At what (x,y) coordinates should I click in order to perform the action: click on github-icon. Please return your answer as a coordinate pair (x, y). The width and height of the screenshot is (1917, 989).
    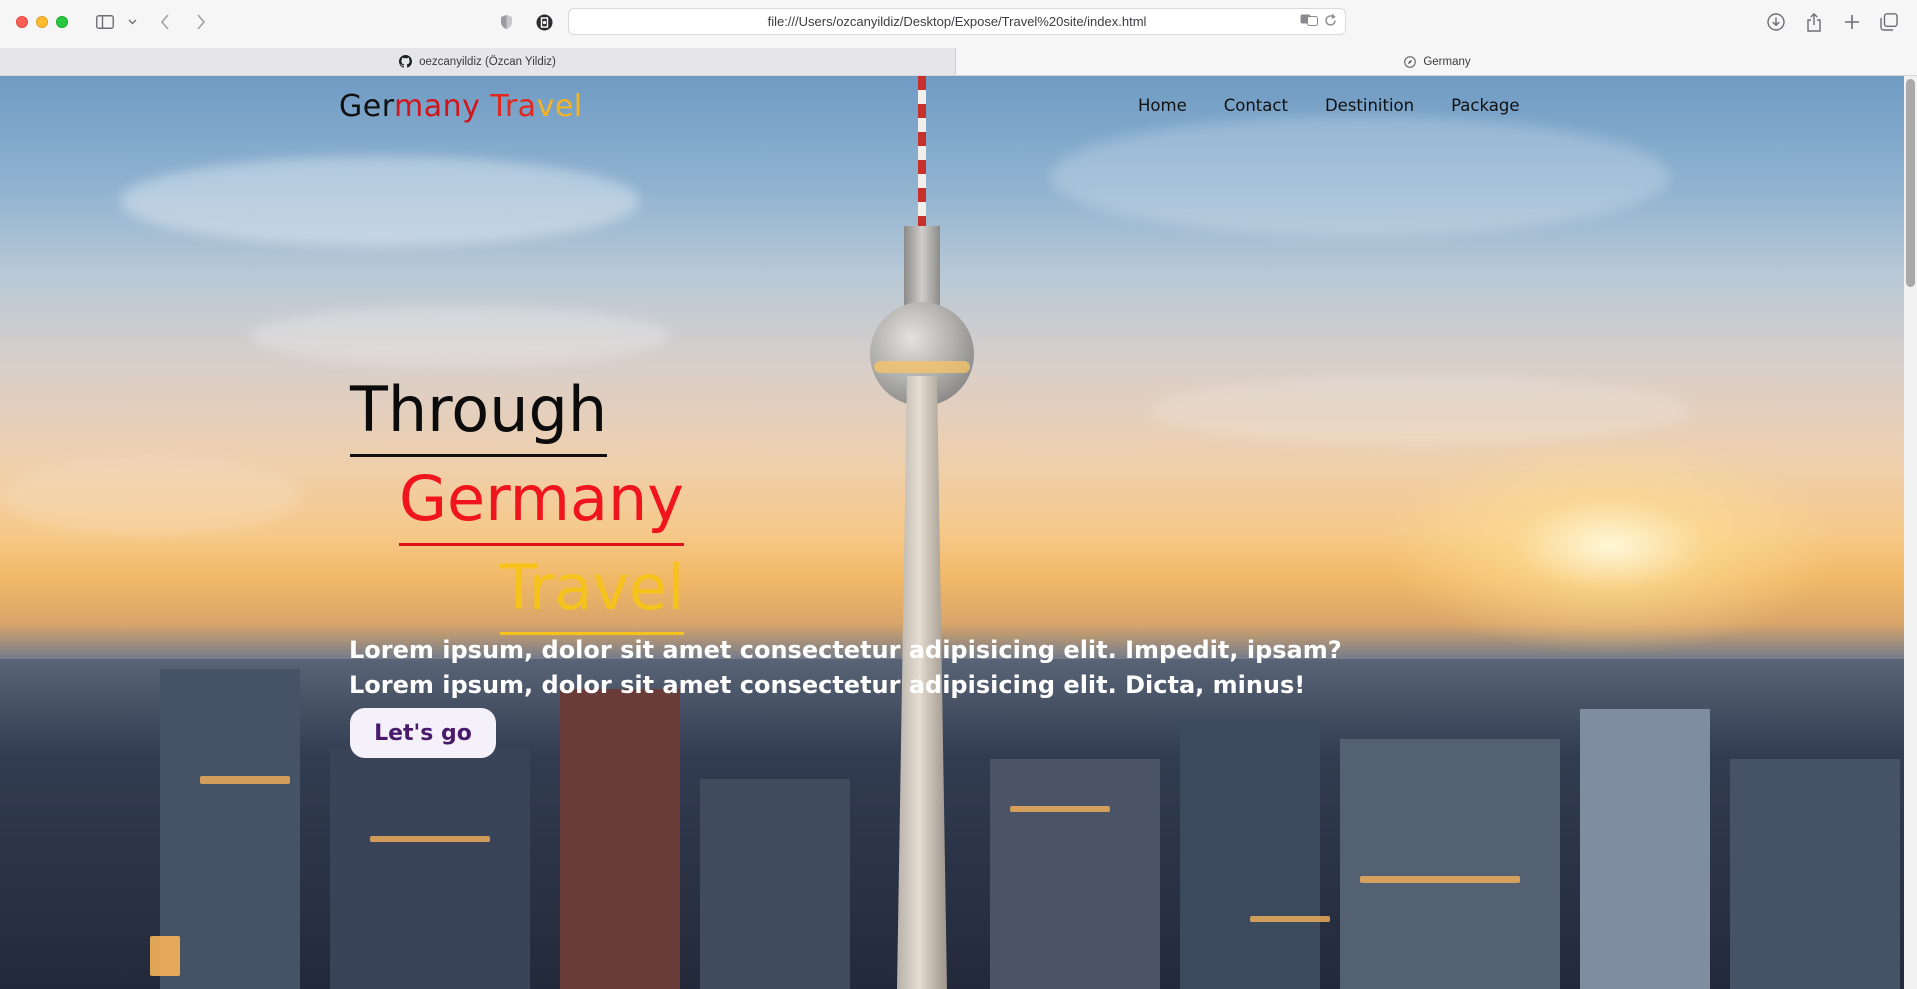
    Looking at the image, I should click on (406, 61).